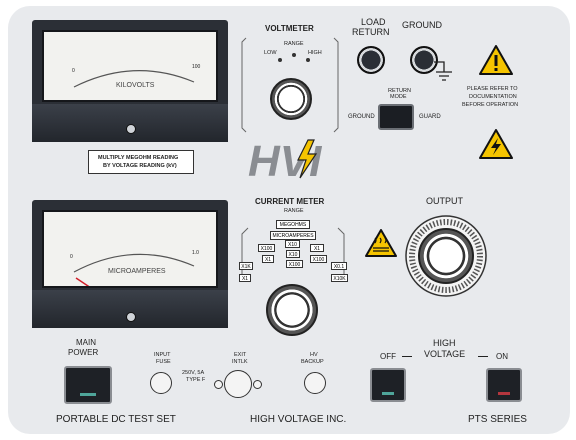 Image resolution: width=576 pixels, height=440 pixels. What do you see at coordinates (163, 362) in the screenshot?
I see `input-fuse-label-line2: FUSE` at bounding box center [163, 362].